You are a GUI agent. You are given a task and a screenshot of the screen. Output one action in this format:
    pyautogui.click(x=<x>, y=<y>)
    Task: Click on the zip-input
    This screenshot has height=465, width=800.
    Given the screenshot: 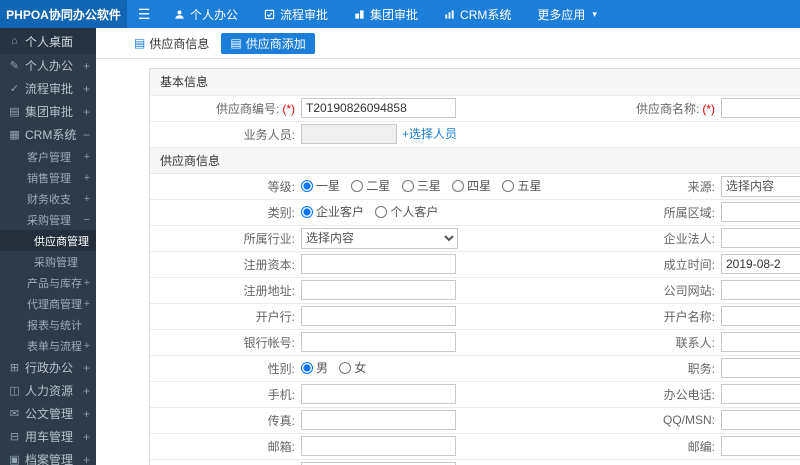 What is the action you would take?
    pyautogui.click(x=760, y=446)
    